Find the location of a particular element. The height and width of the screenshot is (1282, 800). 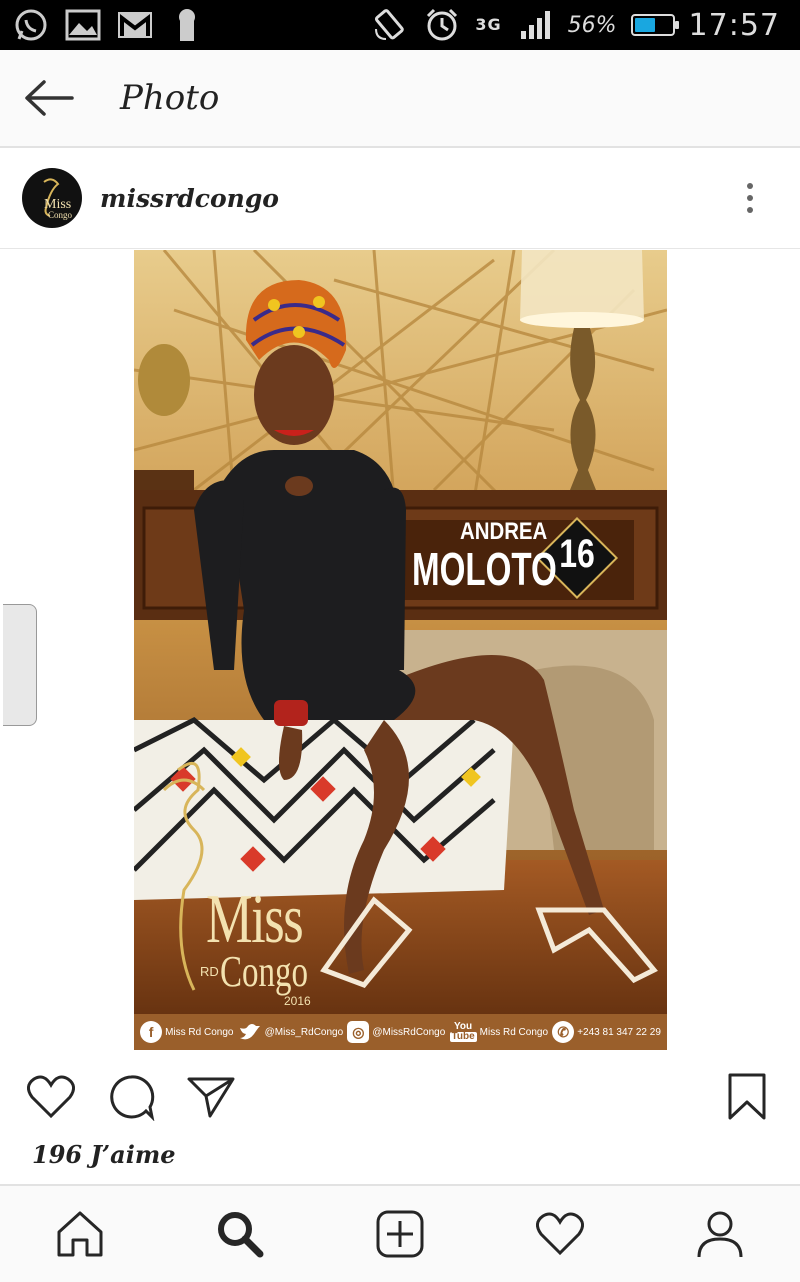

like-button is located at coordinates (51, 1097).